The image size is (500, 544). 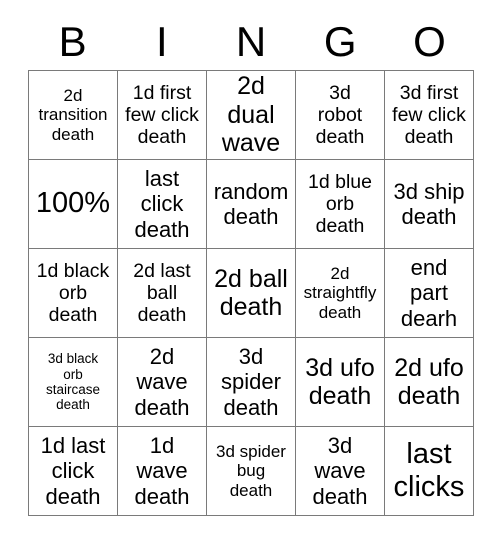 What do you see at coordinates (340, 41) in the screenshot?
I see `header-letter-g: G` at bounding box center [340, 41].